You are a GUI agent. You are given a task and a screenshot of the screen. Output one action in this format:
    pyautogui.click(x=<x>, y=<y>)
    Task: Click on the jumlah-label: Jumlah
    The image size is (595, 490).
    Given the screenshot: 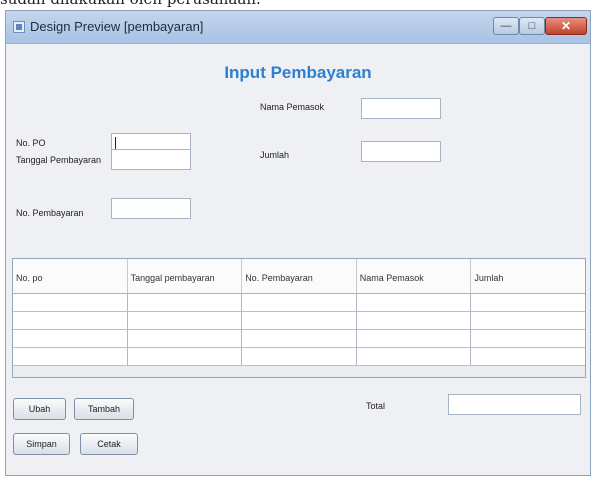 What is the action you would take?
    pyautogui.click(x=275, y=155)
    